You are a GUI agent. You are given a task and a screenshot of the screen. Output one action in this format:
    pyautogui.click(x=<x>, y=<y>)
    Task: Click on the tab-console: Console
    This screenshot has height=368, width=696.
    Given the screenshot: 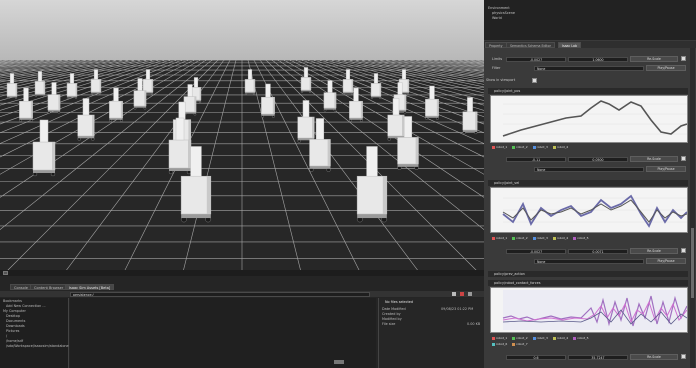 What is the action you would take?
    pyautogui.click(x=21, y=287)
    